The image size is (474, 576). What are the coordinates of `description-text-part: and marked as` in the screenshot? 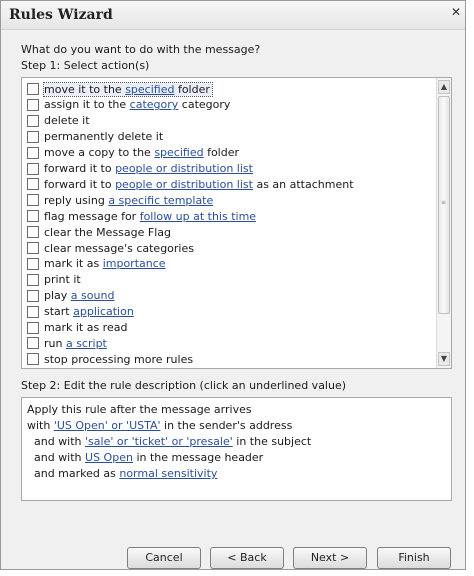 It's located at (73, 473).